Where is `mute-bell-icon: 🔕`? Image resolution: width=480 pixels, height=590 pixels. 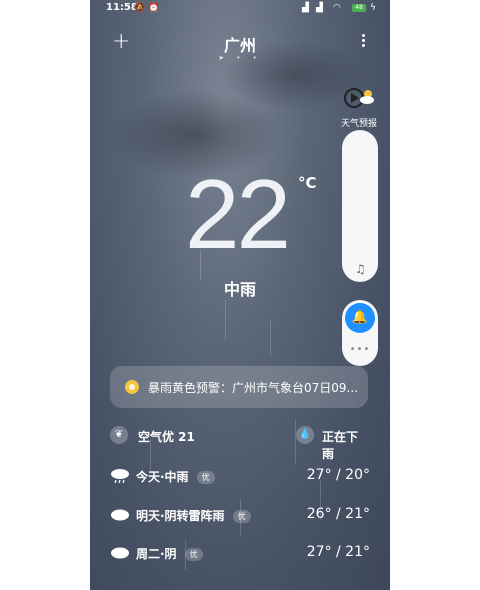
mute-bell-icon: 🔕 is located at coordinates (140, 8).